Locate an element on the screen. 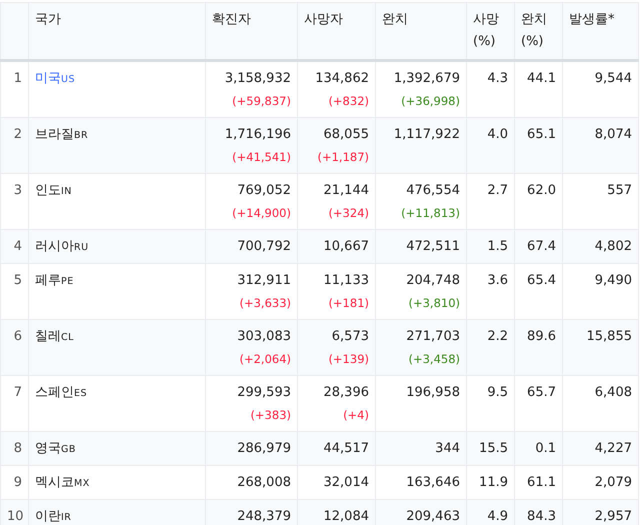 The image size is (640, 525). change-text: (+2,064) is located at coordinates (264, 359).